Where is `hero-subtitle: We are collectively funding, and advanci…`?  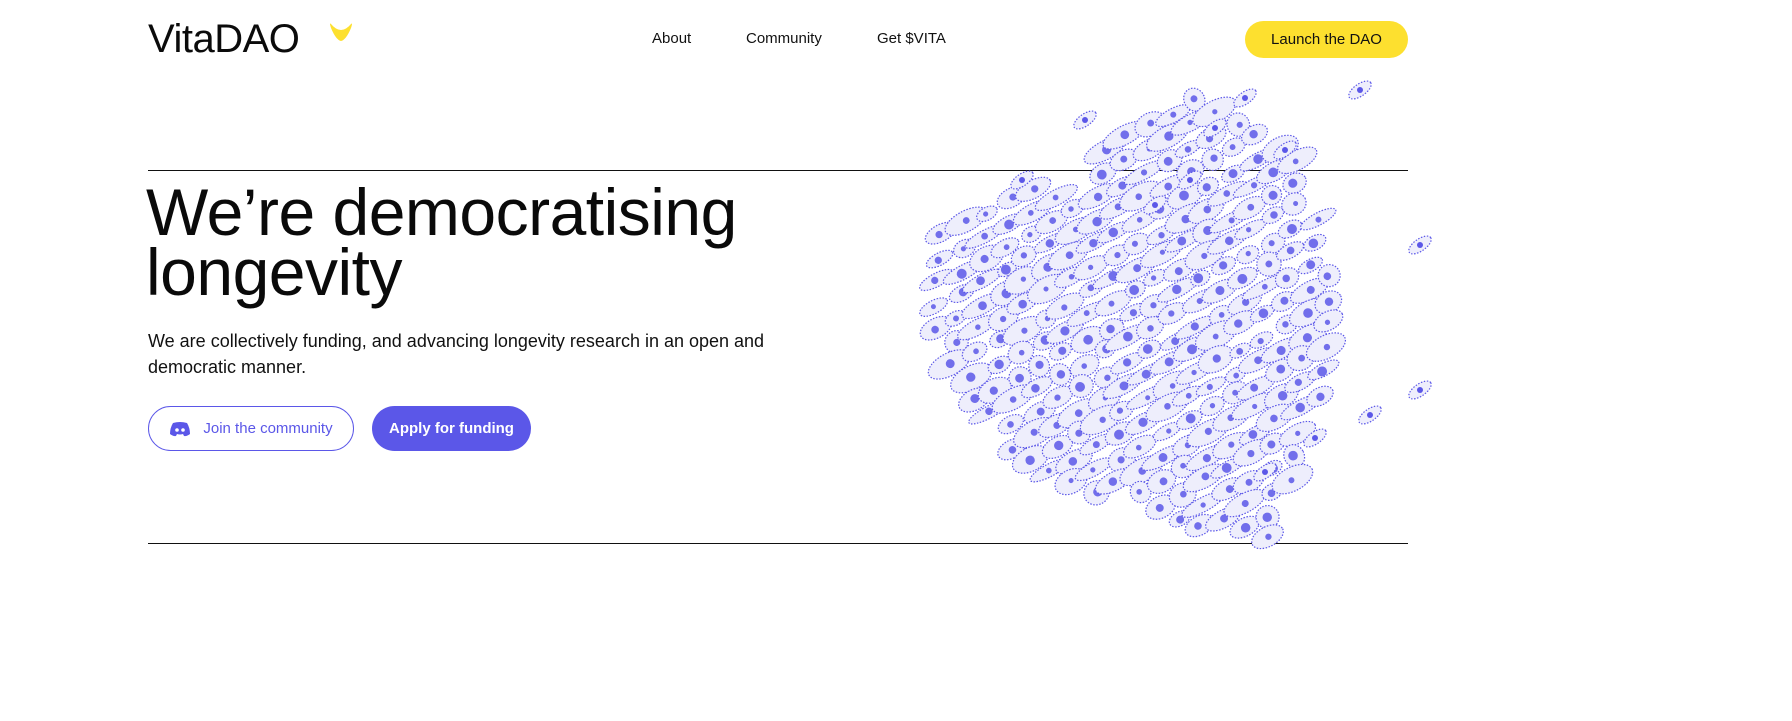
hero-subtitle: We are collectively funding, and advanci… is located at coordinates (456, 354).